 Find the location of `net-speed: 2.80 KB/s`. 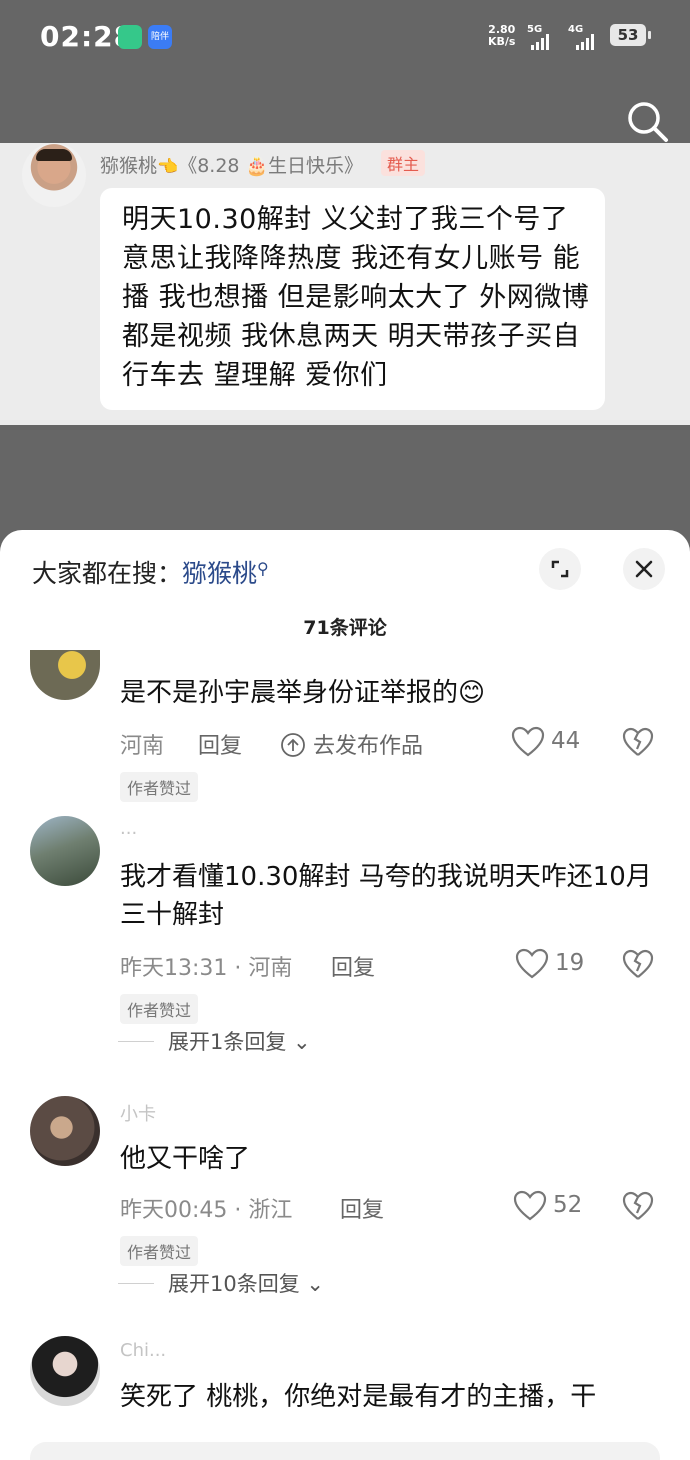

net-speed: 2.80 KB/s is located at coordinates (501, 36).